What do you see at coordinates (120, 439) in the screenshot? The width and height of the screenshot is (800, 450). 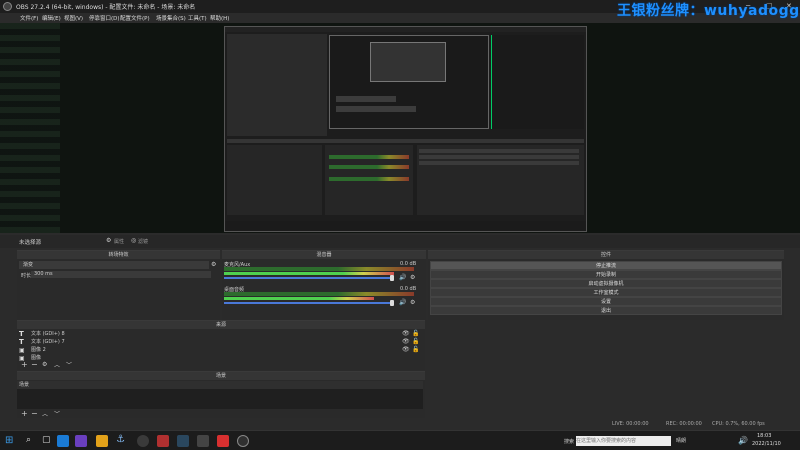 I see `anchor-icon: ⚓` at bounding box center [120, 439].